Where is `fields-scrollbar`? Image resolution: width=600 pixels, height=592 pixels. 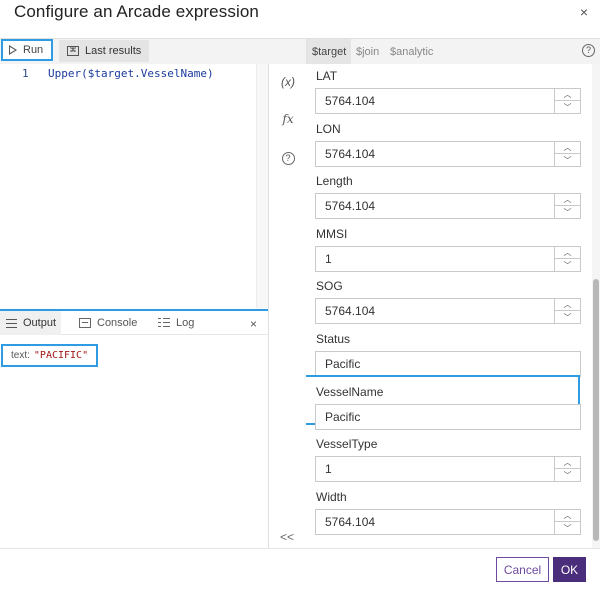
fields-scrollbar is located at coordinates (596, 306).